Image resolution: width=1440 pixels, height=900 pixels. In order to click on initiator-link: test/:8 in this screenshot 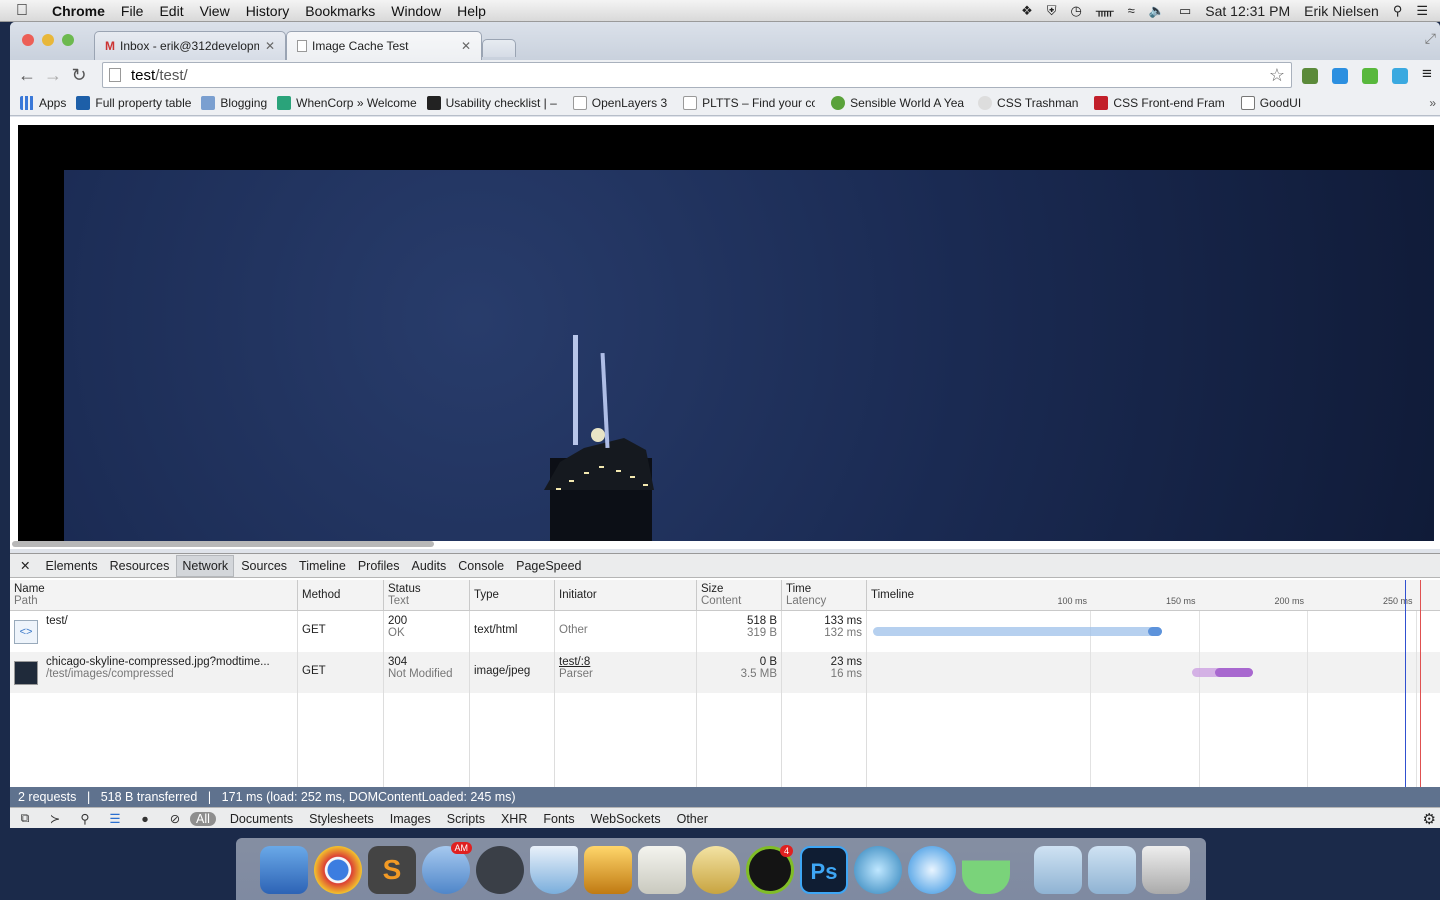, I will do `click(625, 662)`.